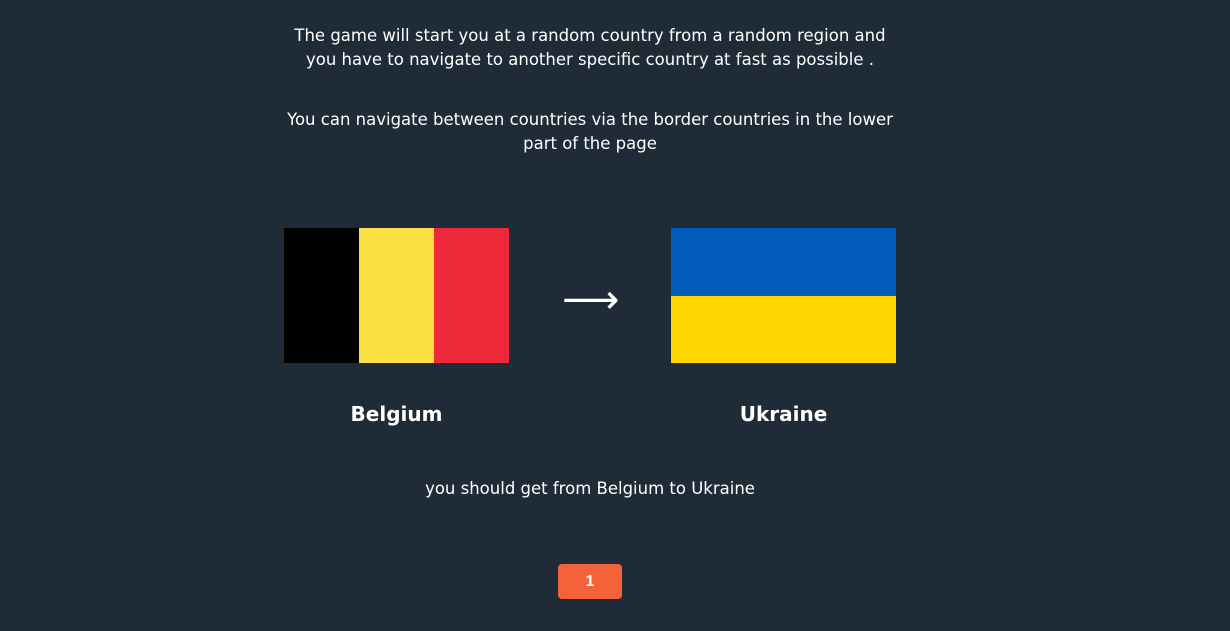 This screenshot has width=1230, height=631. I want to click on start-counter-button: 1, so click(590, 581).